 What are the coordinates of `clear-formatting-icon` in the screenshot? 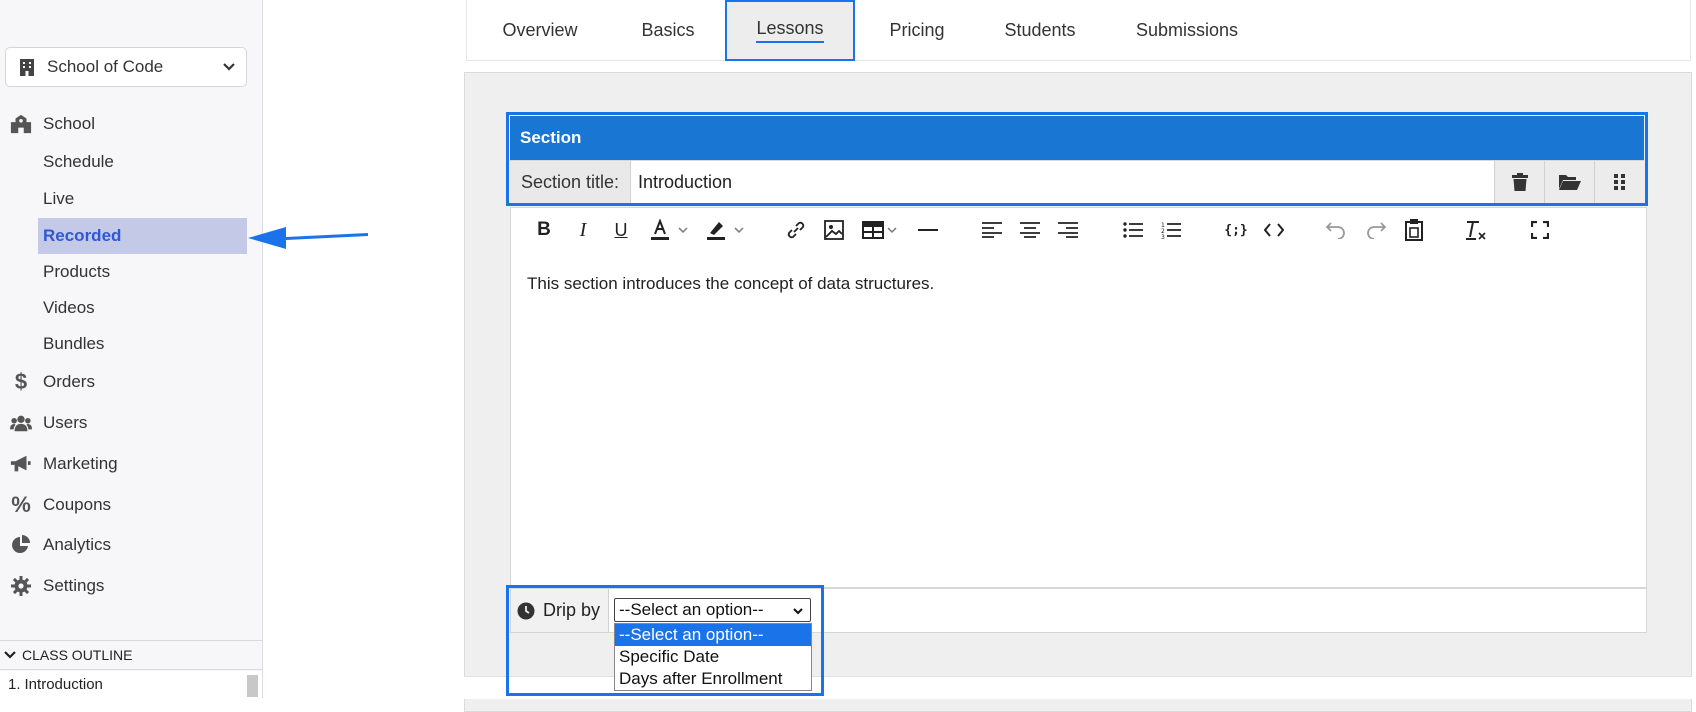 It's located at (1476, 230).